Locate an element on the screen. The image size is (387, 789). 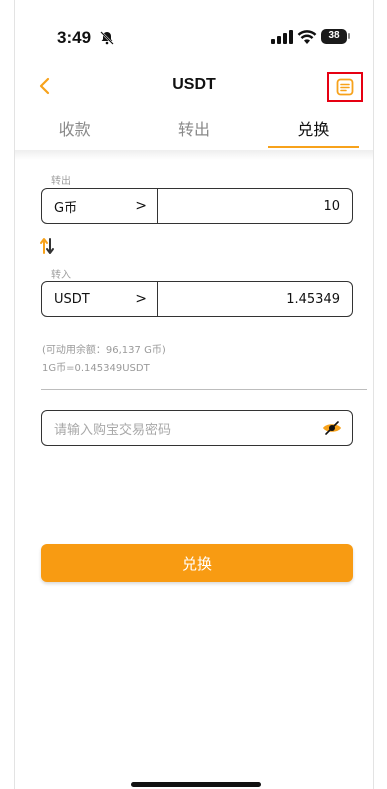
from-currency-select: G币 > is located at coordinates (100, 206).